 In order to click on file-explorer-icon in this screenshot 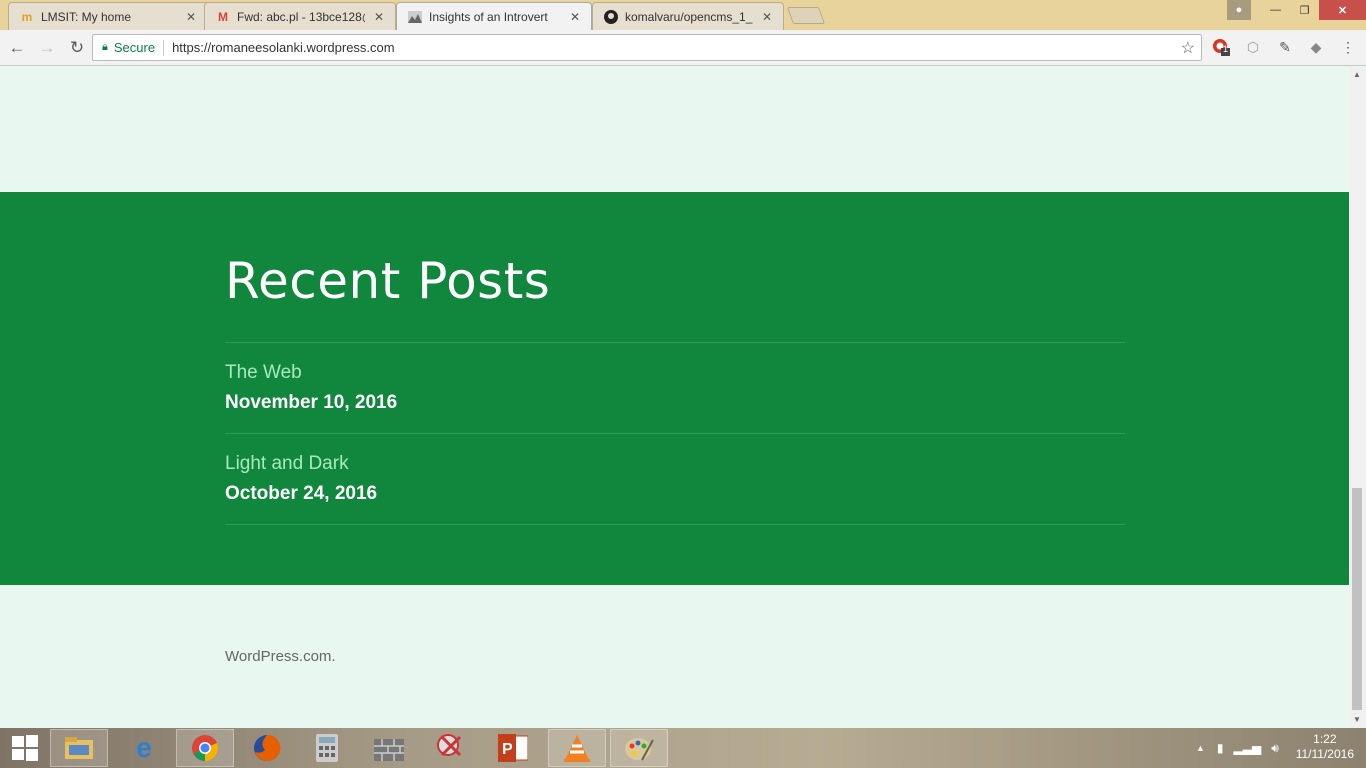, I will do `click(79, 748)`.